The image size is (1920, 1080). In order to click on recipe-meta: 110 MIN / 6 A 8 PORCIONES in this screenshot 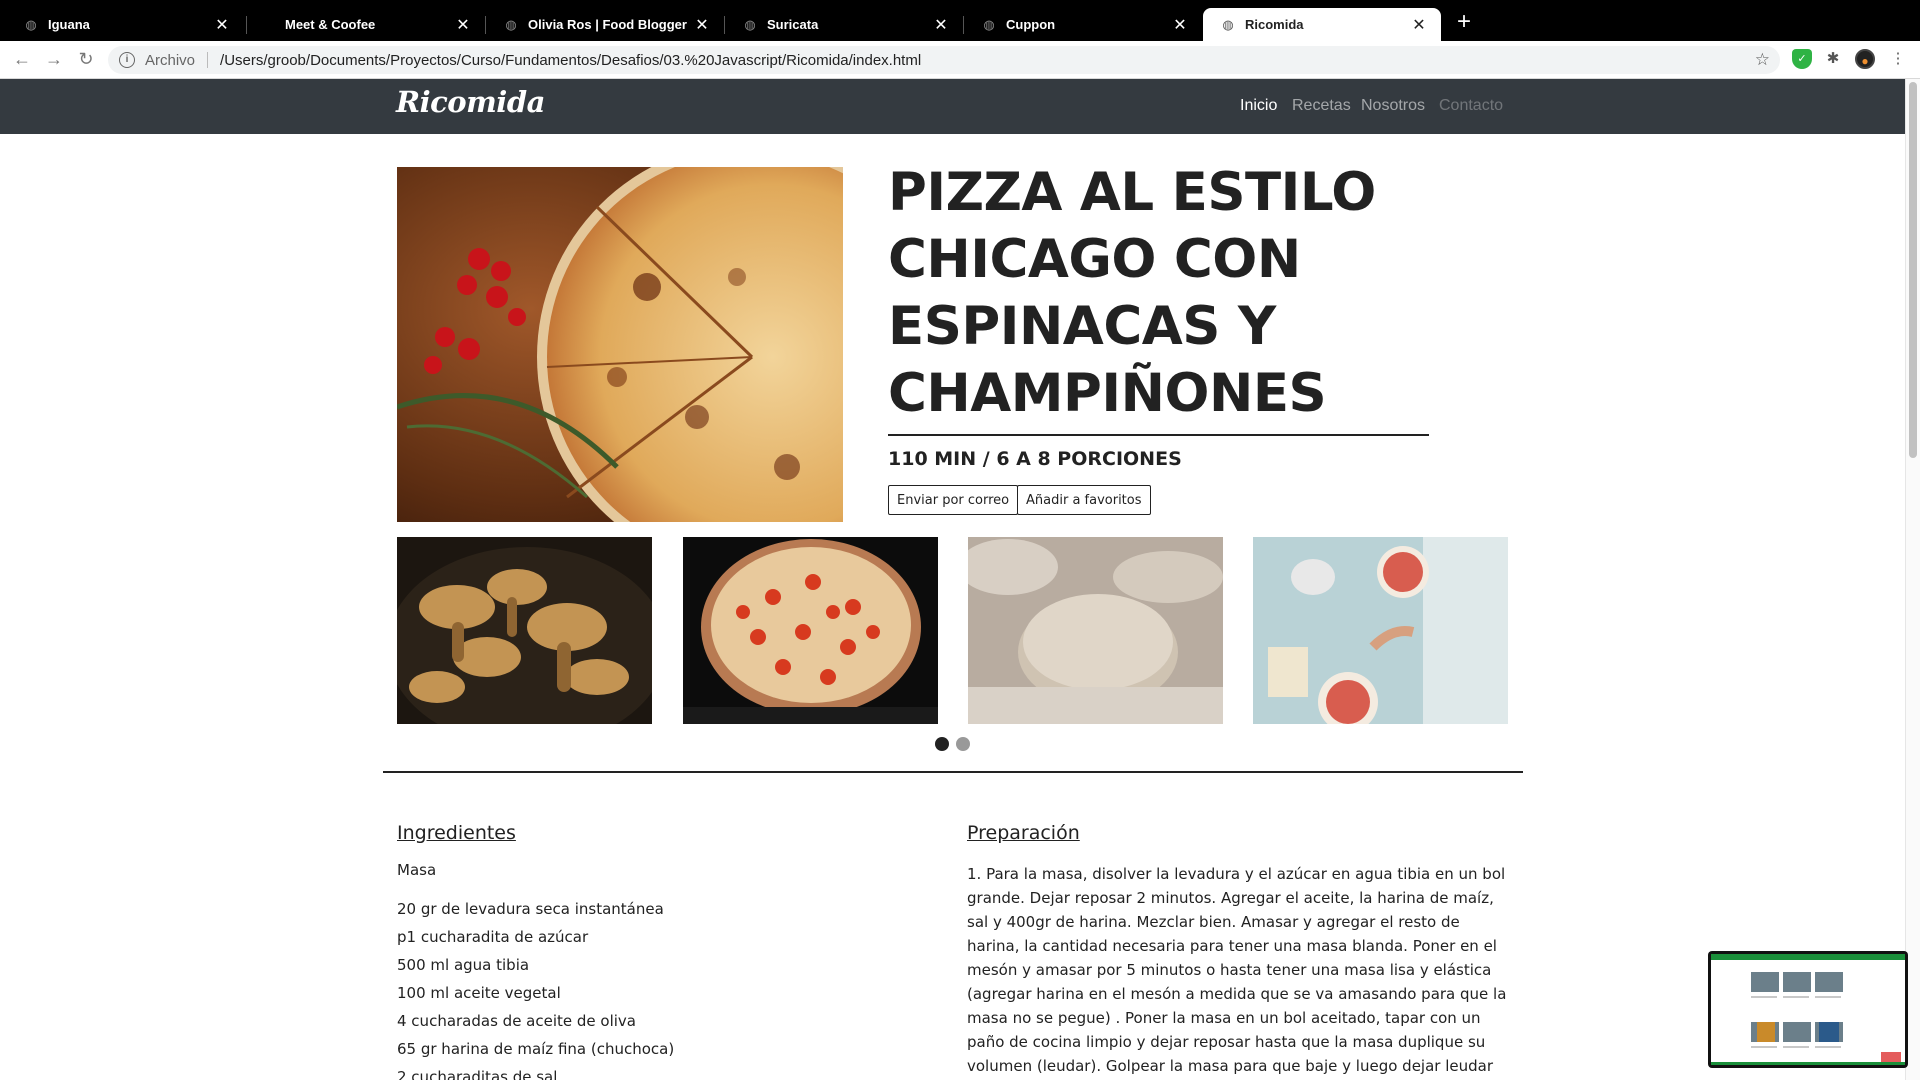, I will do `click(1035, 459)`.